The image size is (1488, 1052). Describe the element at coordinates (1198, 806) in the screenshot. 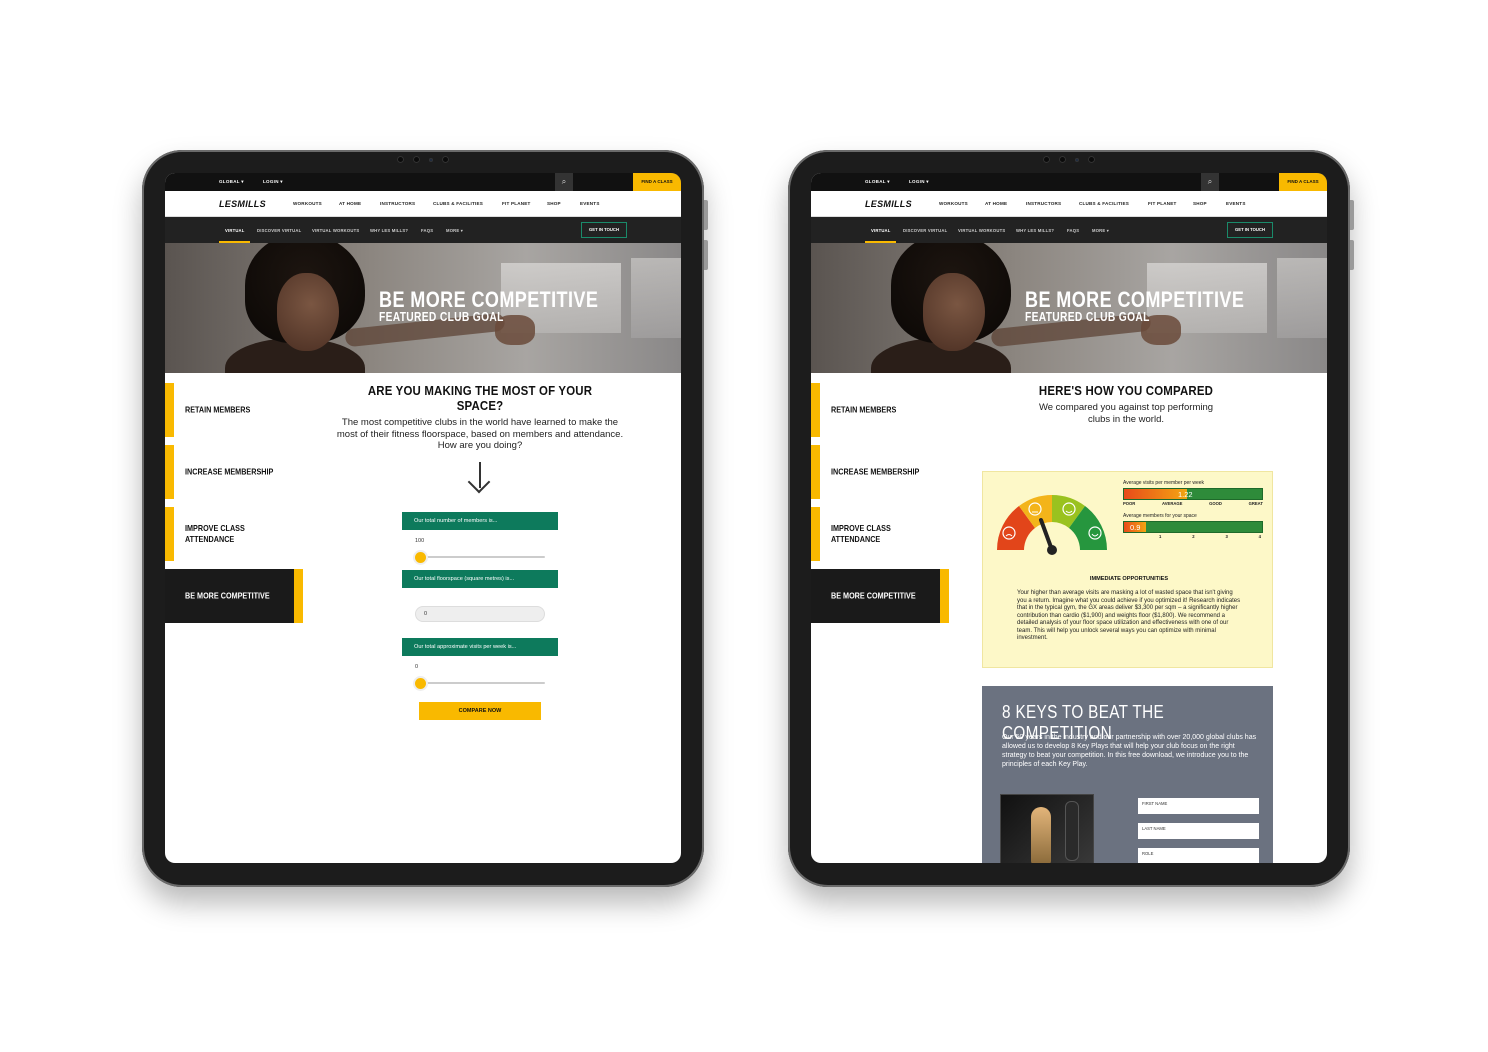

I see `first-name-field: FIRST NAME` at that location.